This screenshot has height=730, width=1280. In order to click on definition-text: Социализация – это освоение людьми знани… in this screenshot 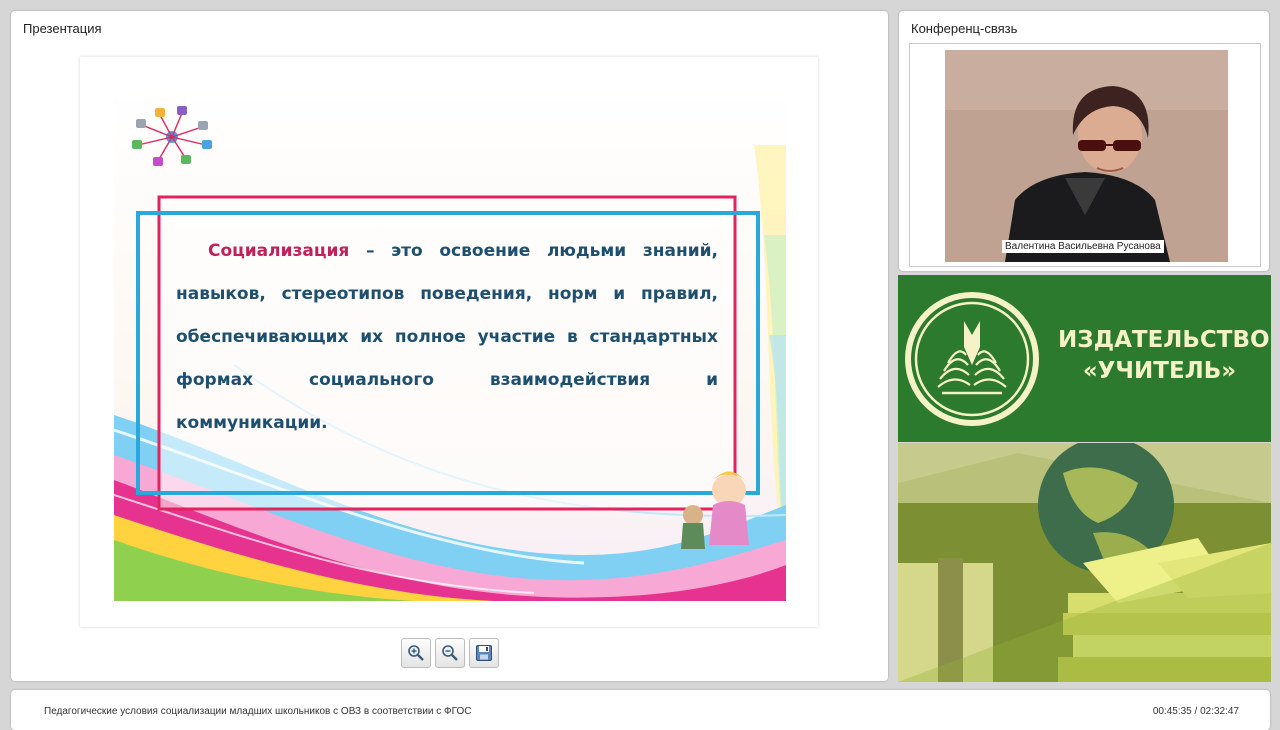, I will do `click(447, 337)`.